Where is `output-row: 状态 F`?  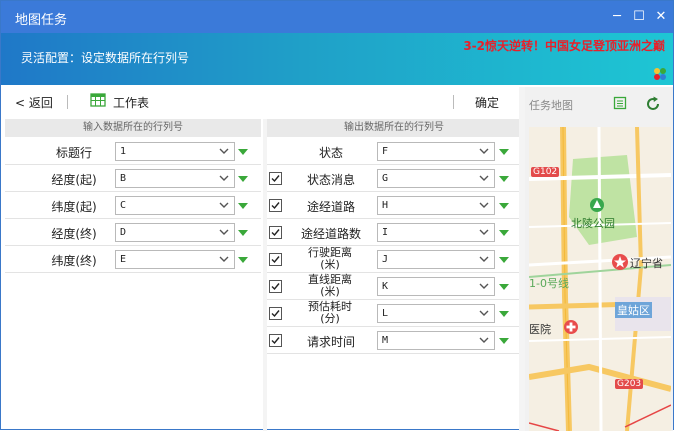
output-row: 状态 F is located at coordinates (394, 152).